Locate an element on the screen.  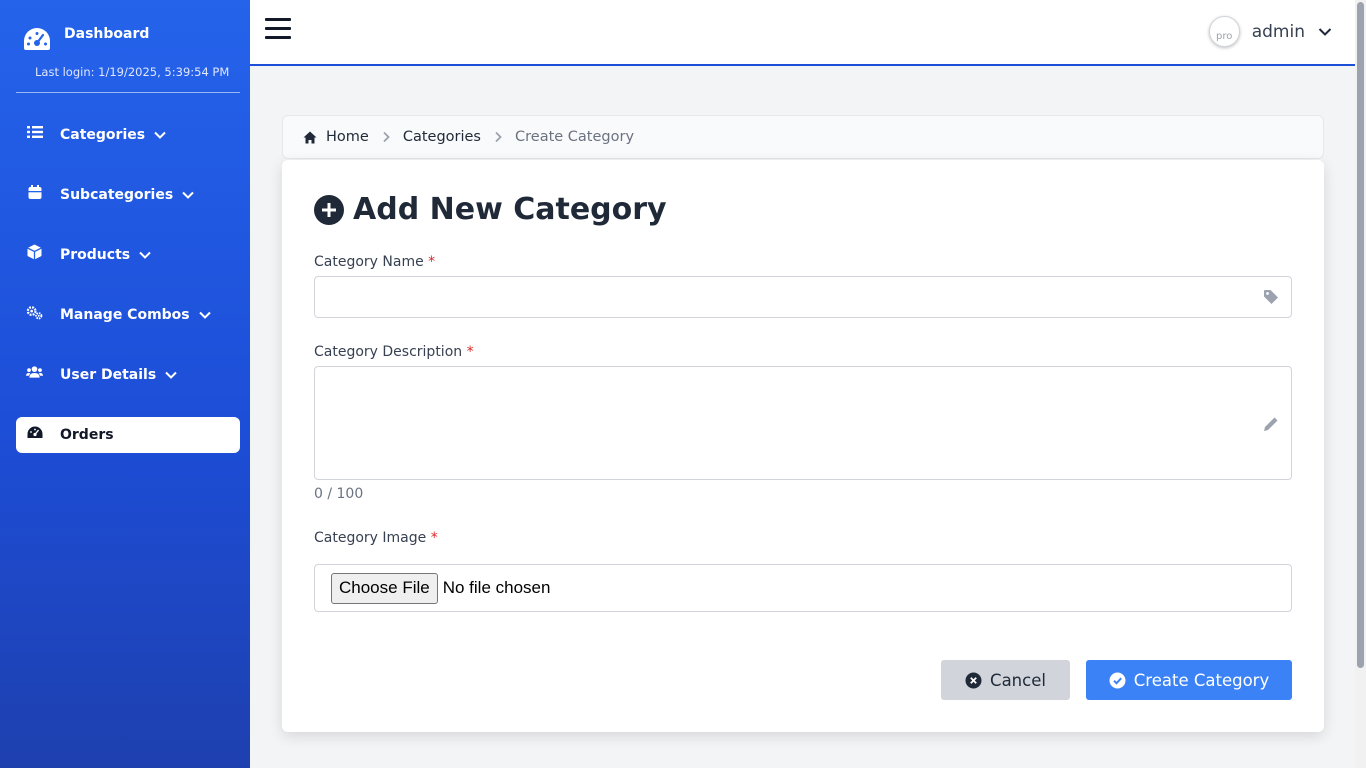
category-description-textarea is located at coordinates (803, 423).